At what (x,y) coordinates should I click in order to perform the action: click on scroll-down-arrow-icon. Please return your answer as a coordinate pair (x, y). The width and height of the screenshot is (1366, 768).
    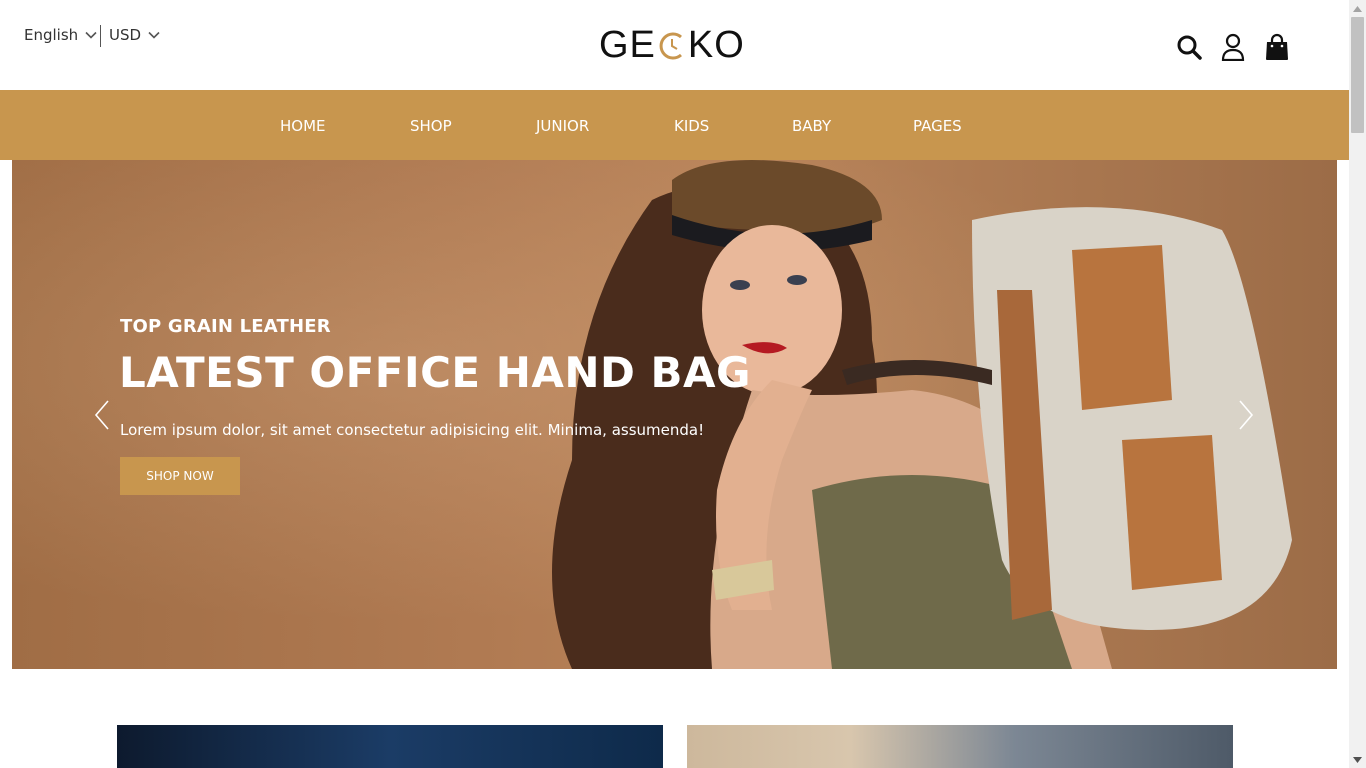
    Looking at the image, I should click on (1357, 759).